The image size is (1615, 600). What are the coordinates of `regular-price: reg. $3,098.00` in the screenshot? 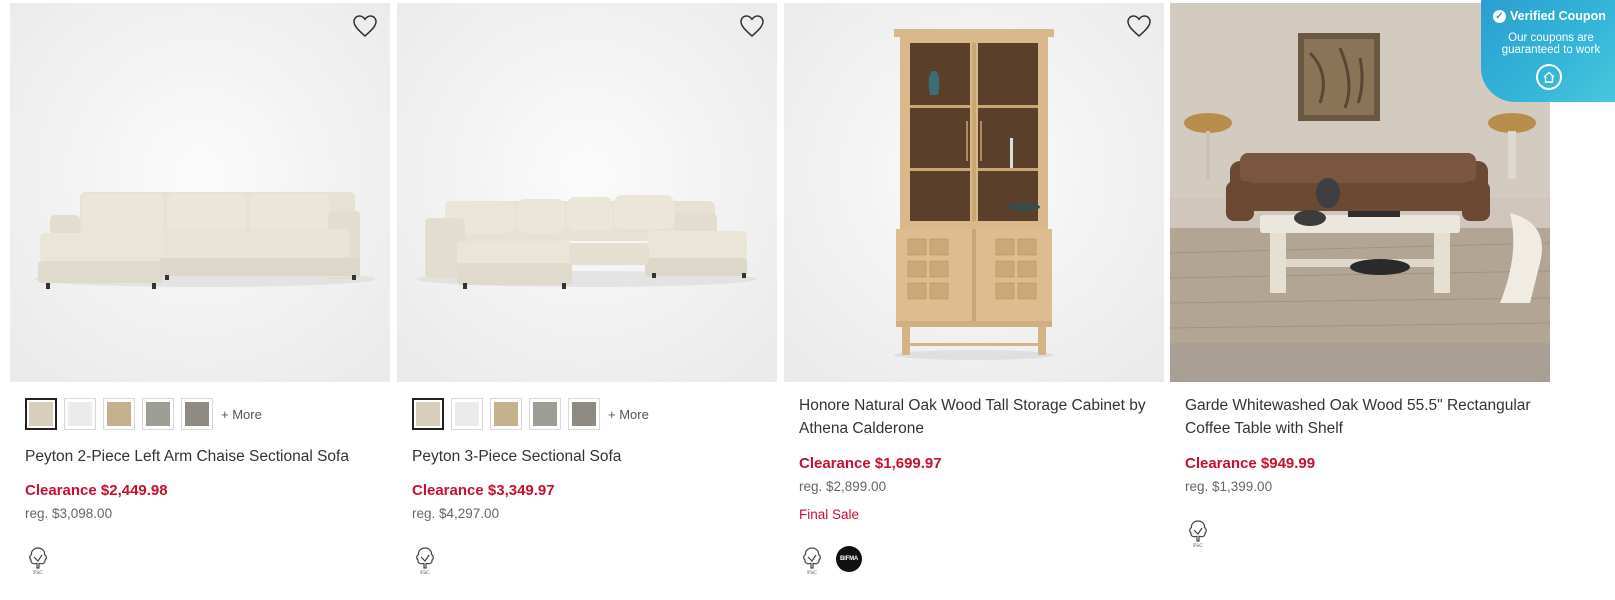 It's located at (69, 513).